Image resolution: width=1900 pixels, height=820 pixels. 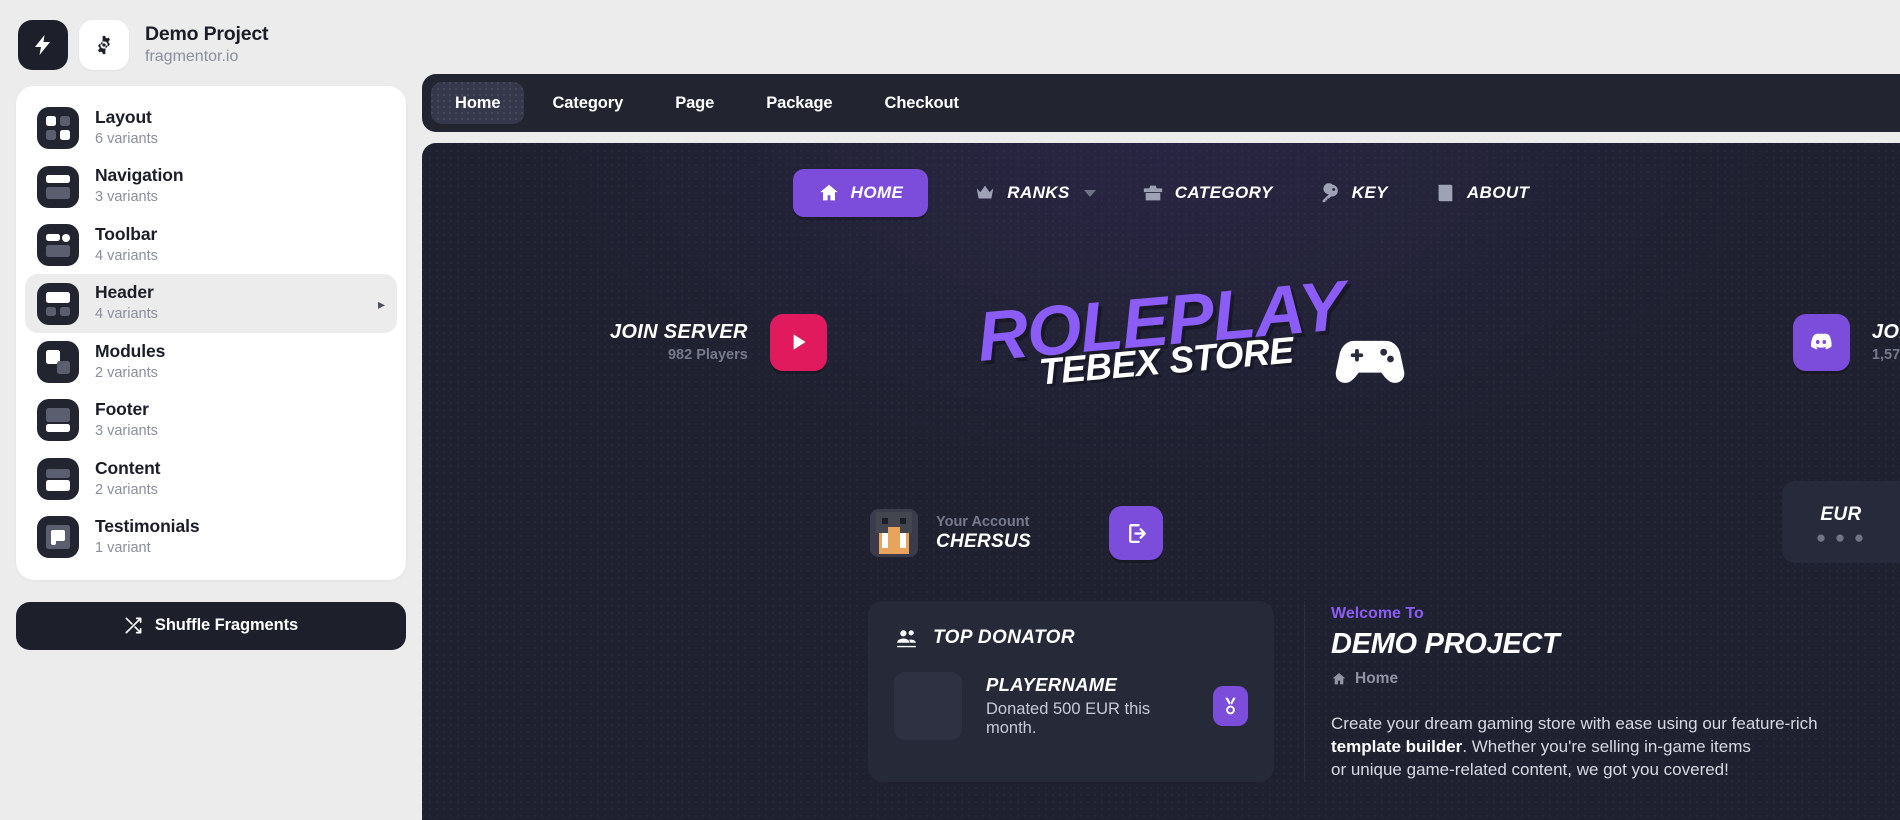 What do you see at coordinates (1189, 329) in the screenshot?
I see `store-logo: ROLEPLAY TEBEX STORE` at bounding box center [1189, 329].